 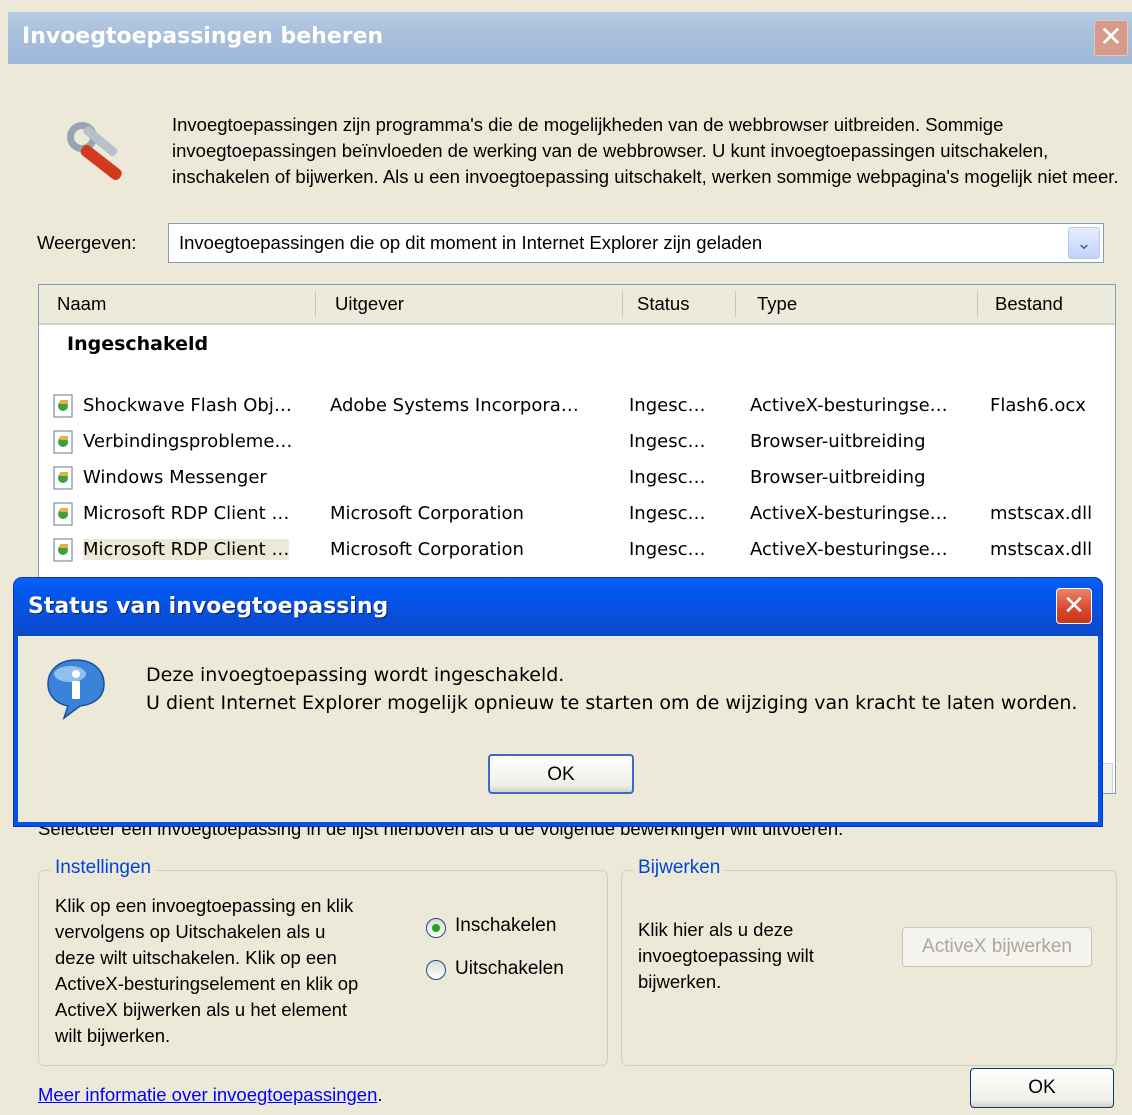 I want to click on more-info-link: Meer informatie over invoegtoepassingen., so click(x=210, y=1095).